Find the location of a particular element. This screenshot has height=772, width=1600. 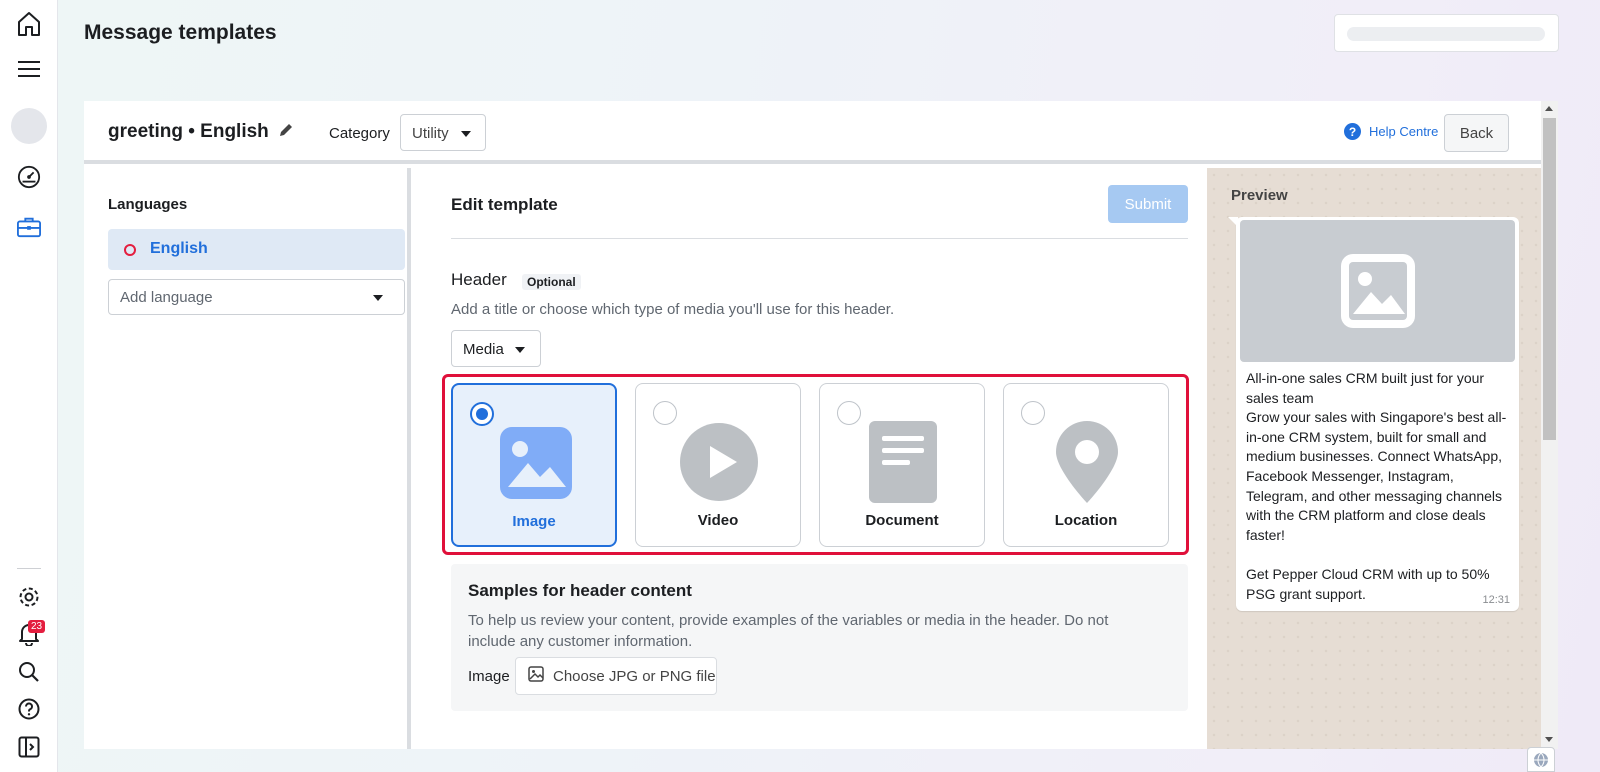

menu-icon is located at coordinates (29, 69).